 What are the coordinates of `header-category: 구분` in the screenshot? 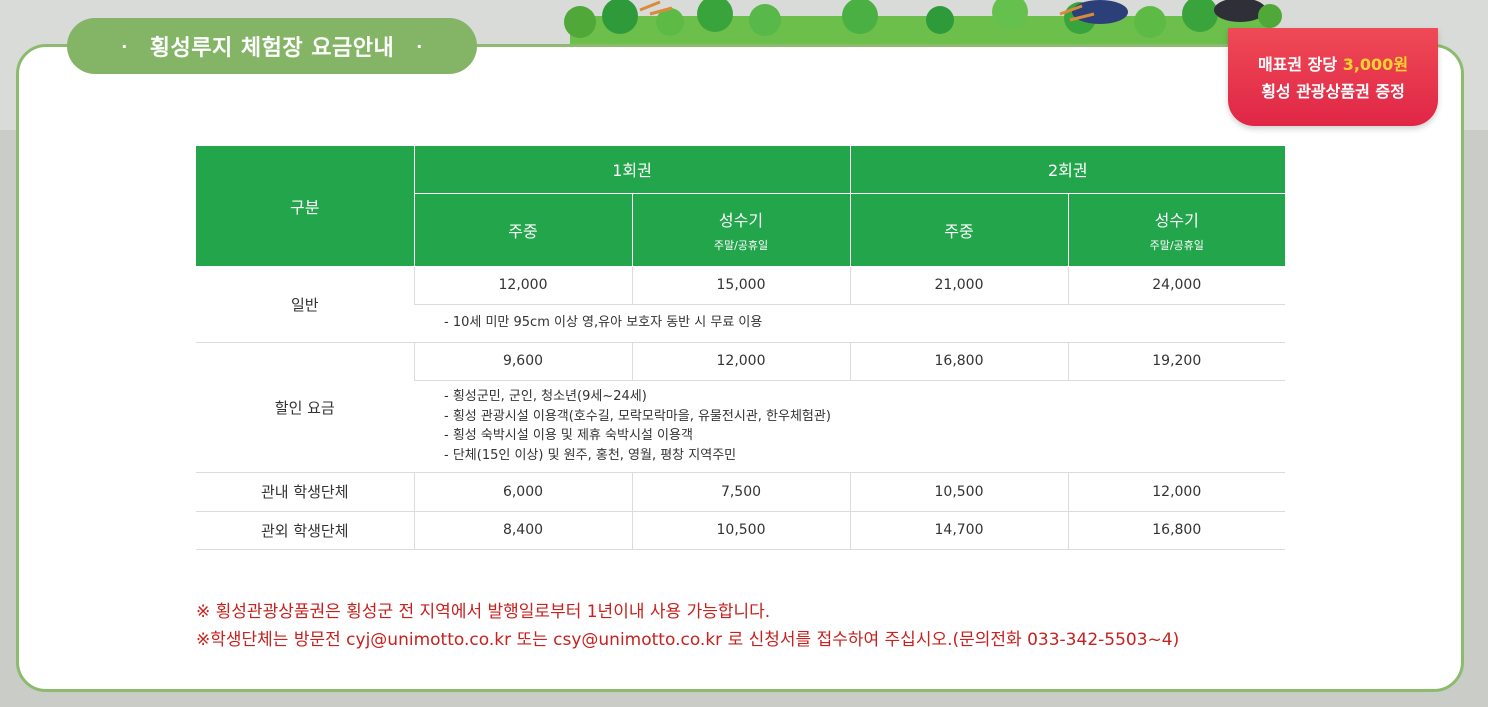 It's located at (305, 206).